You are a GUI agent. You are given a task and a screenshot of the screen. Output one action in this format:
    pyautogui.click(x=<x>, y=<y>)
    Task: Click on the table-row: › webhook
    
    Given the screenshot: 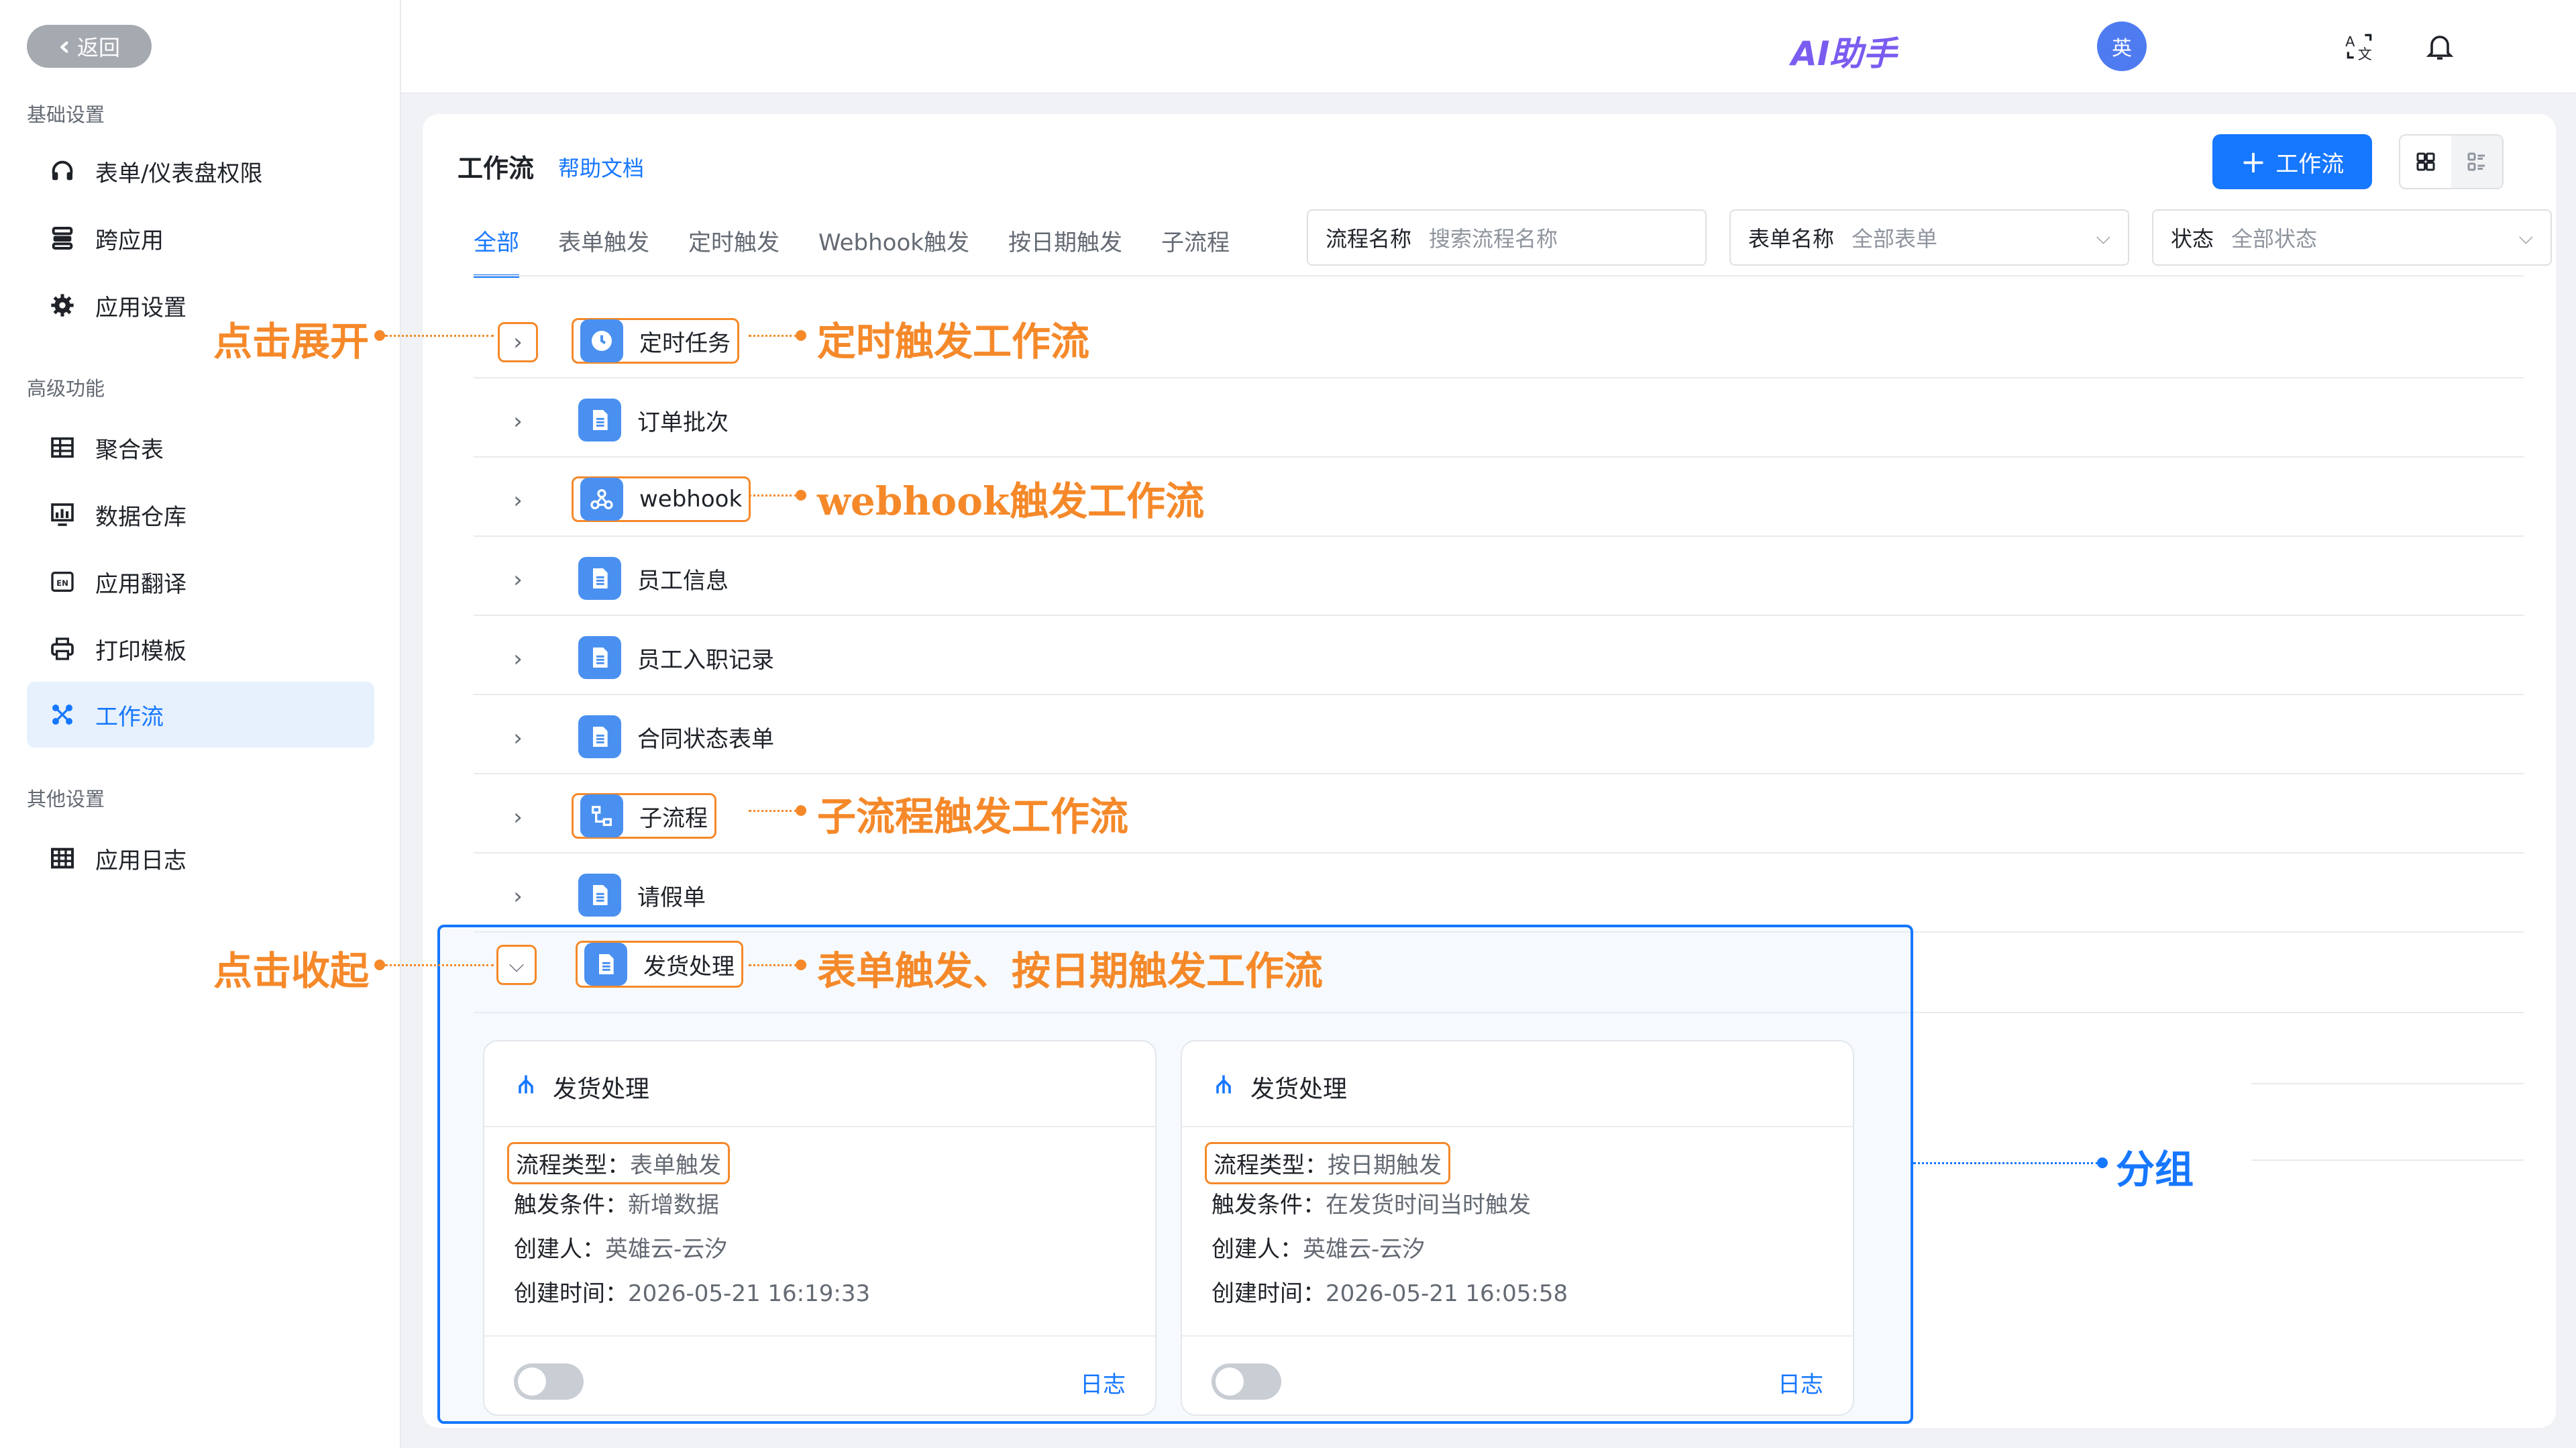 What is the action you would take?
    pyautogui.click(x=1499, y=498)
    